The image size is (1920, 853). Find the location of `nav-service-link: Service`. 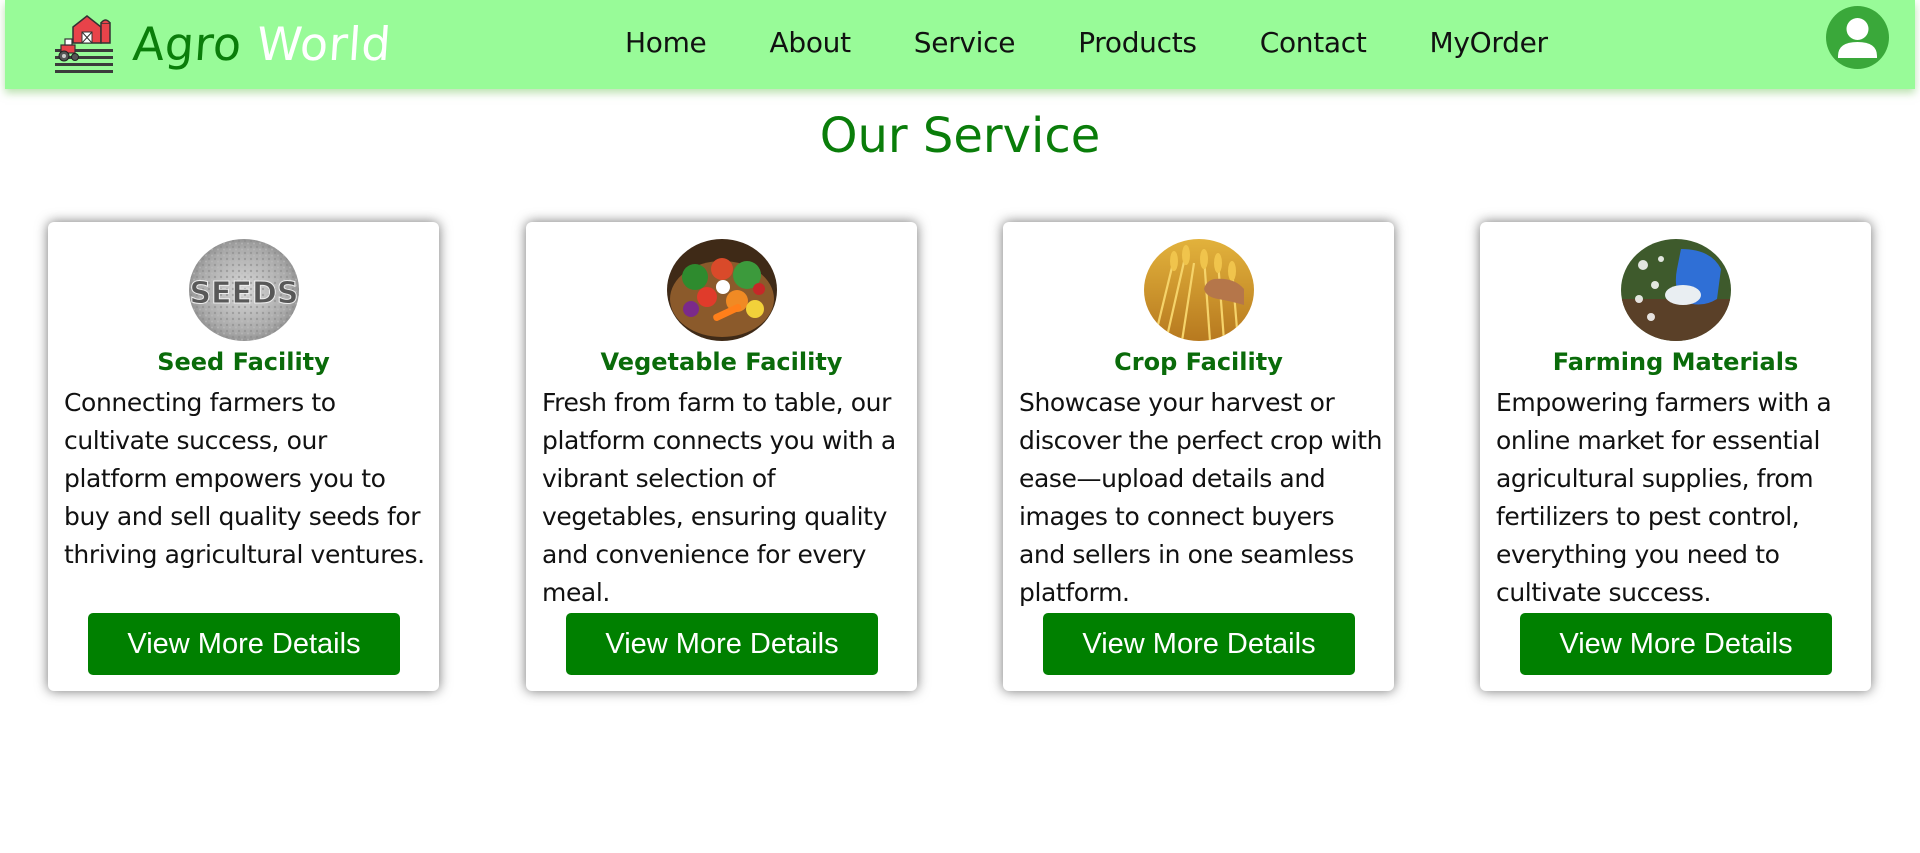

nav-service-link: Service is located at coordinates (965, 42).